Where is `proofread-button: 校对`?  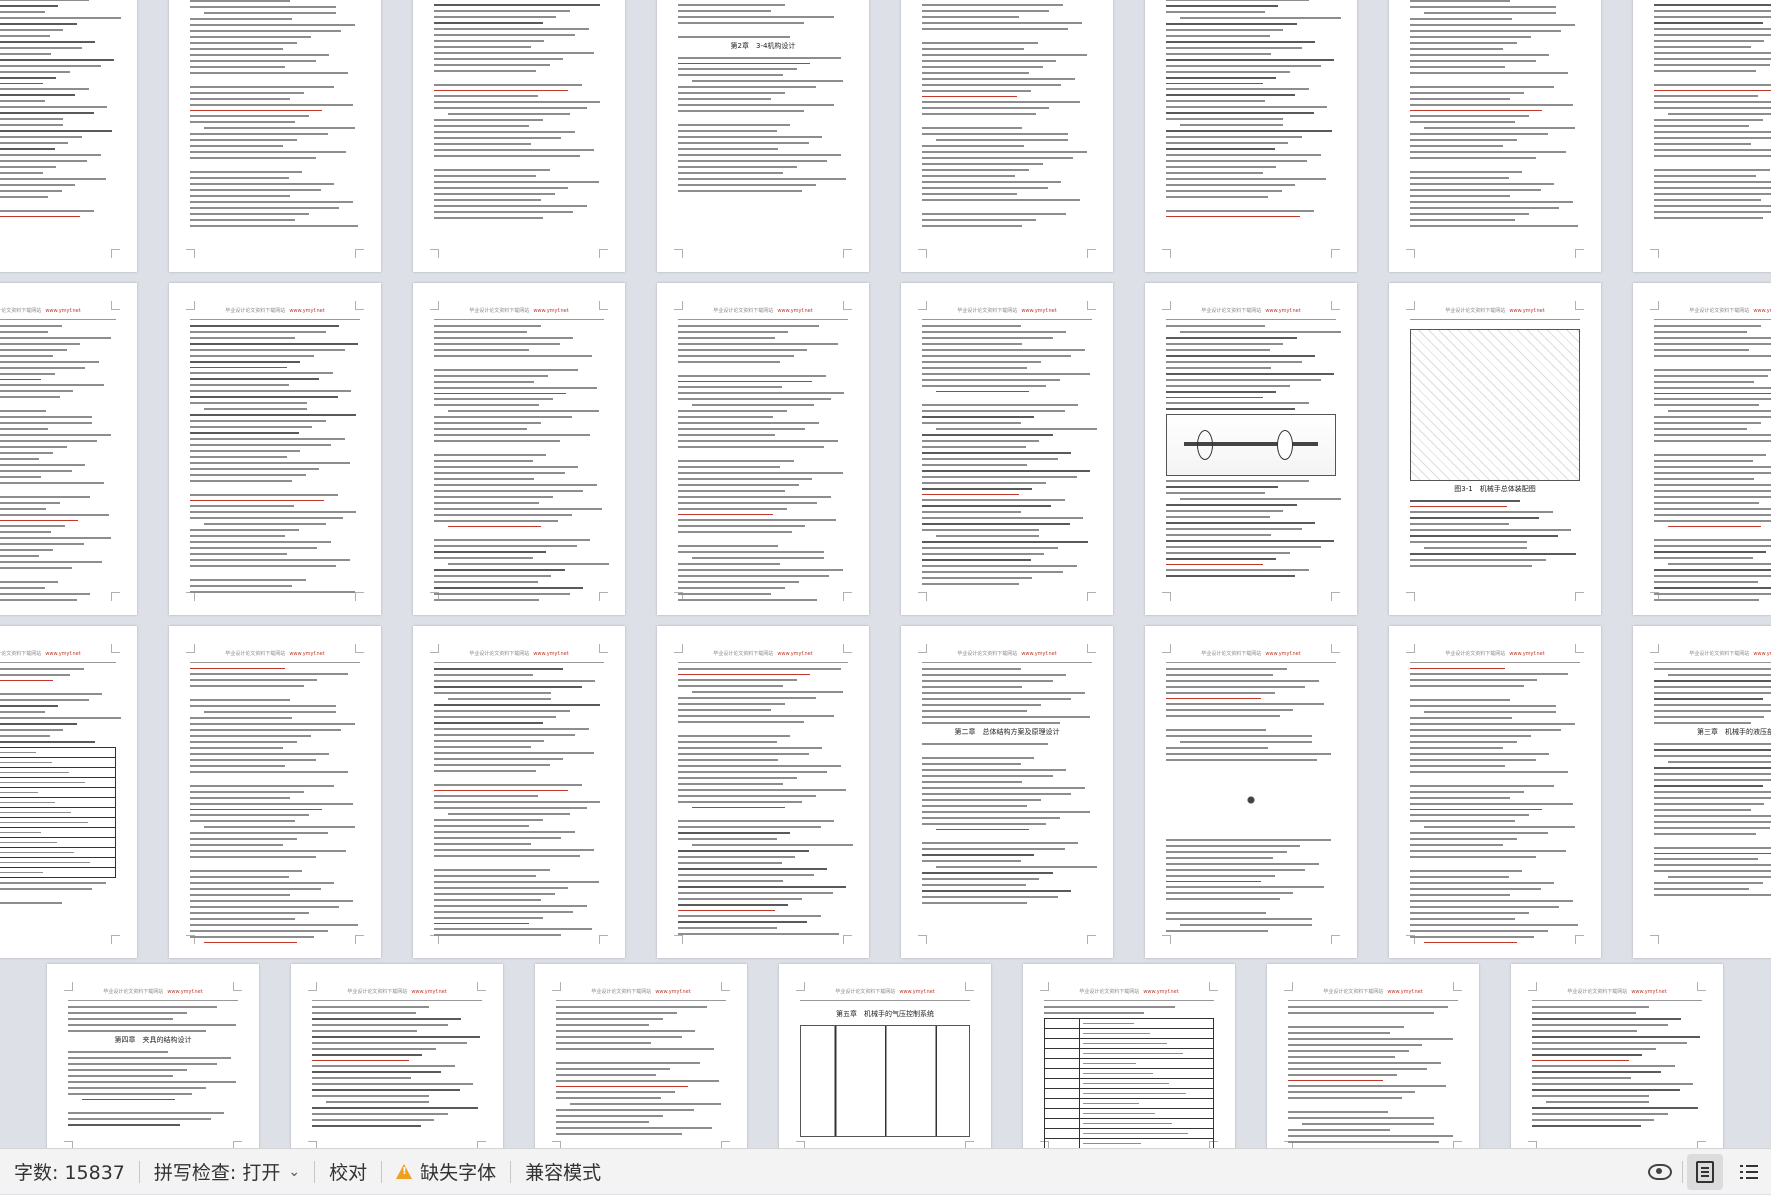 proofread-button: 校对 is located at coordinates (348, 1172).